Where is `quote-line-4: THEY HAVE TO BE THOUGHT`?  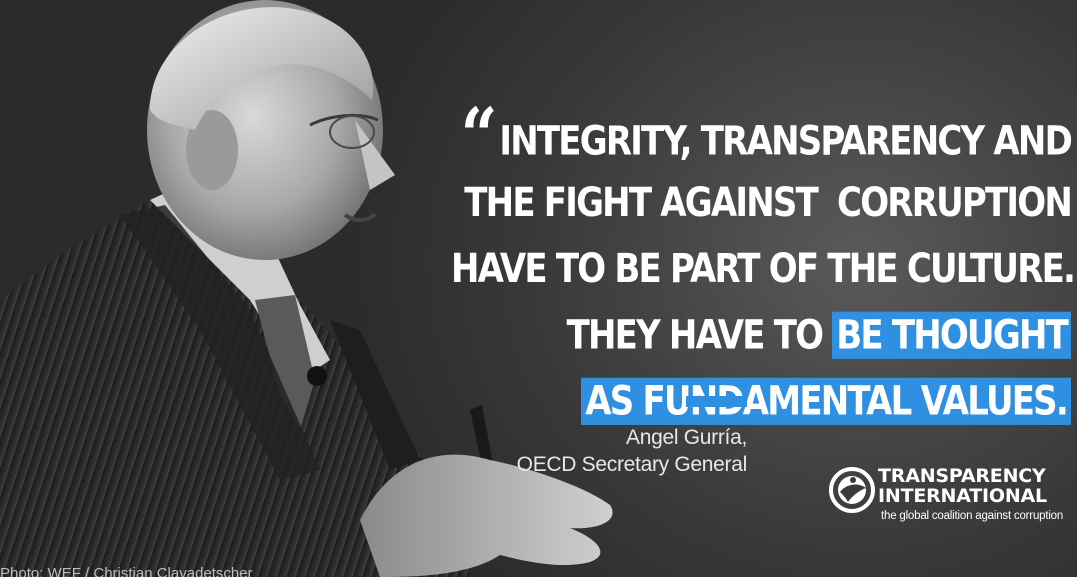
quote-line-4: THEY HAVE TO BE THOUGHT is located at coordinates (761, 335).